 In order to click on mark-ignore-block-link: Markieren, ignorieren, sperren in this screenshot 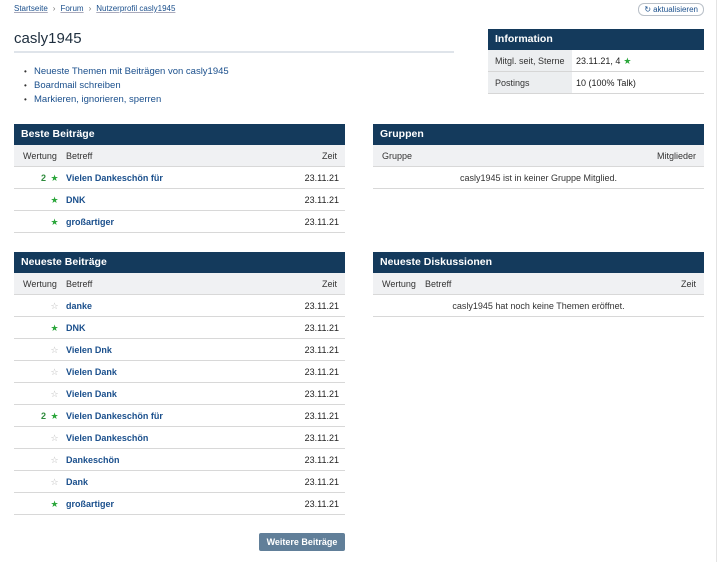, I will do `click(97, 99)`.